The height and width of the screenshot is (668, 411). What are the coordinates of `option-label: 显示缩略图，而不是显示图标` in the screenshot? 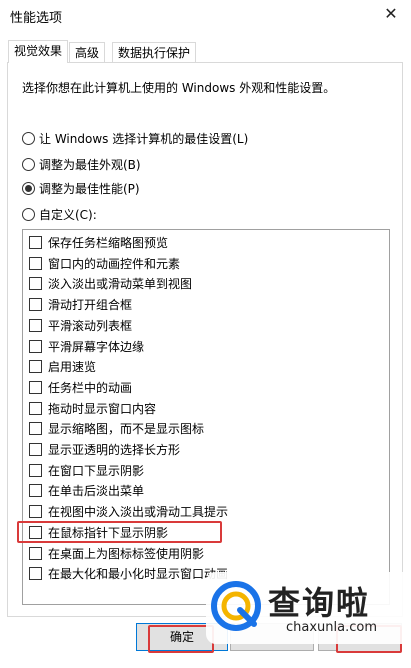 It's located at (126, 429).